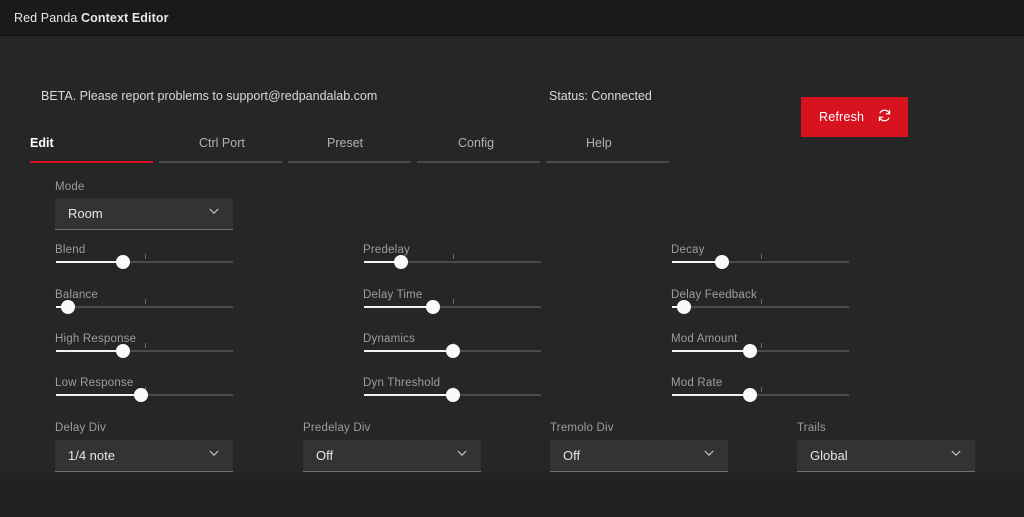 The width and height of the screenshot is (1024, 517). I want to click on slider-delay-time, so click(452, 307).